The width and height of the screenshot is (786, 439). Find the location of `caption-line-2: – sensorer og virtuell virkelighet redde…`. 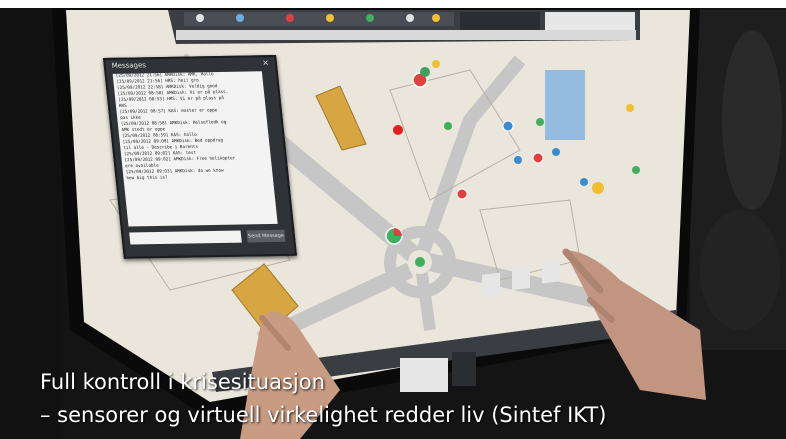

caption-line-2: – sensorer og virtuell virkelighet redde… is located at coordinates (323, 415).